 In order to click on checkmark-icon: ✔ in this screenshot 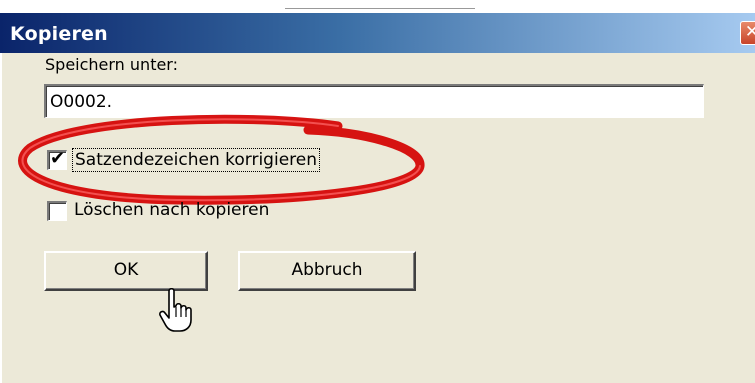, I will do `click(58, 158)`.